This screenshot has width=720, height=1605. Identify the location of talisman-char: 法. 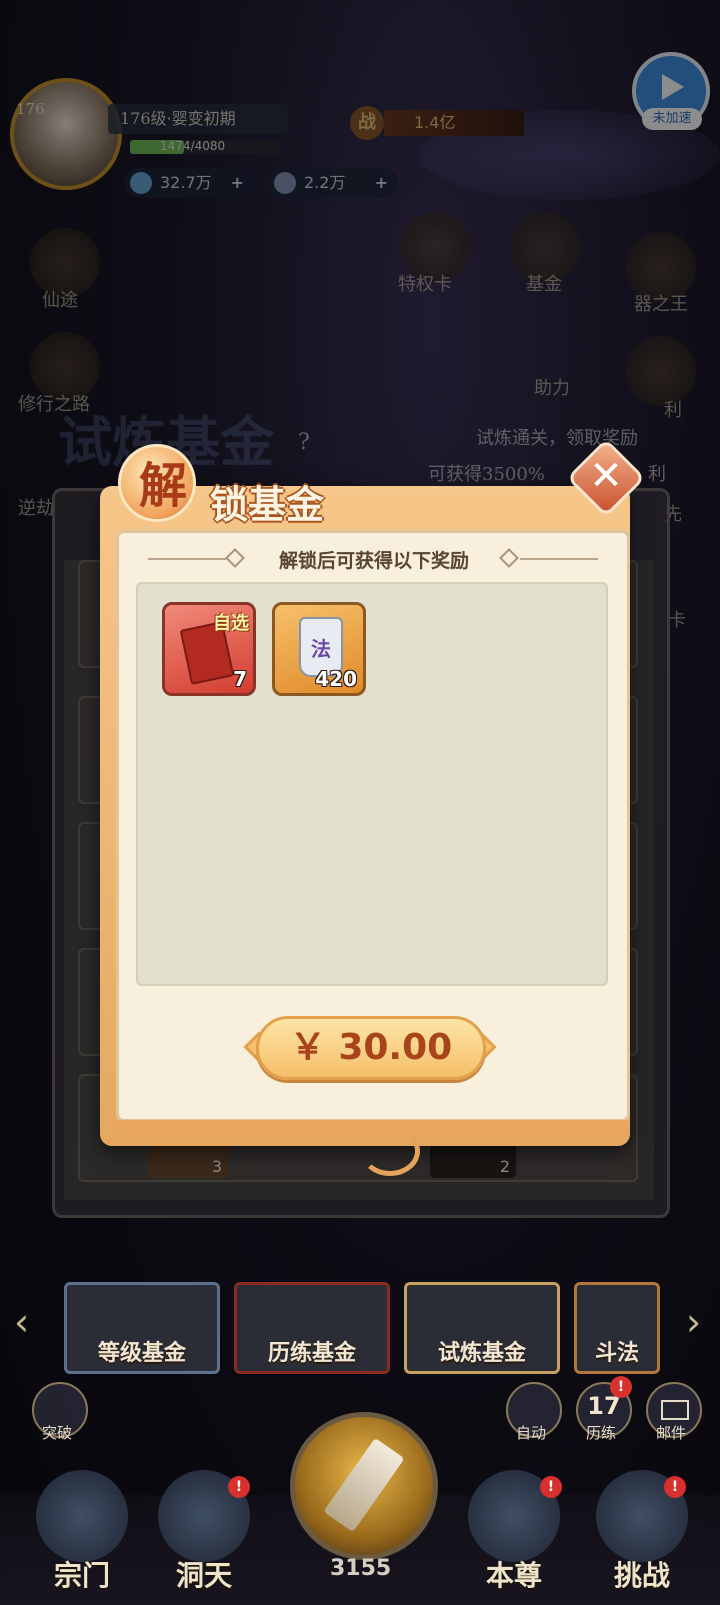
(321, 649).